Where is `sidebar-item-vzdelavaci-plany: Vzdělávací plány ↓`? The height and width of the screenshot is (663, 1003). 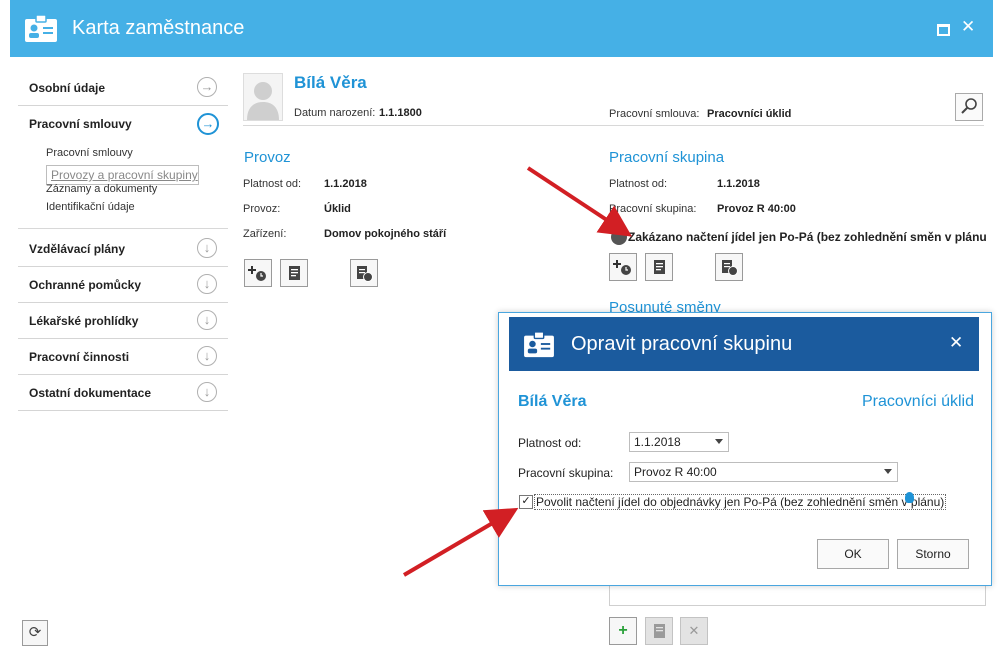 sidebar-item-vzdelavaci-plany: Vzdělávací plány ↓ is located at coordinates (123, 249).